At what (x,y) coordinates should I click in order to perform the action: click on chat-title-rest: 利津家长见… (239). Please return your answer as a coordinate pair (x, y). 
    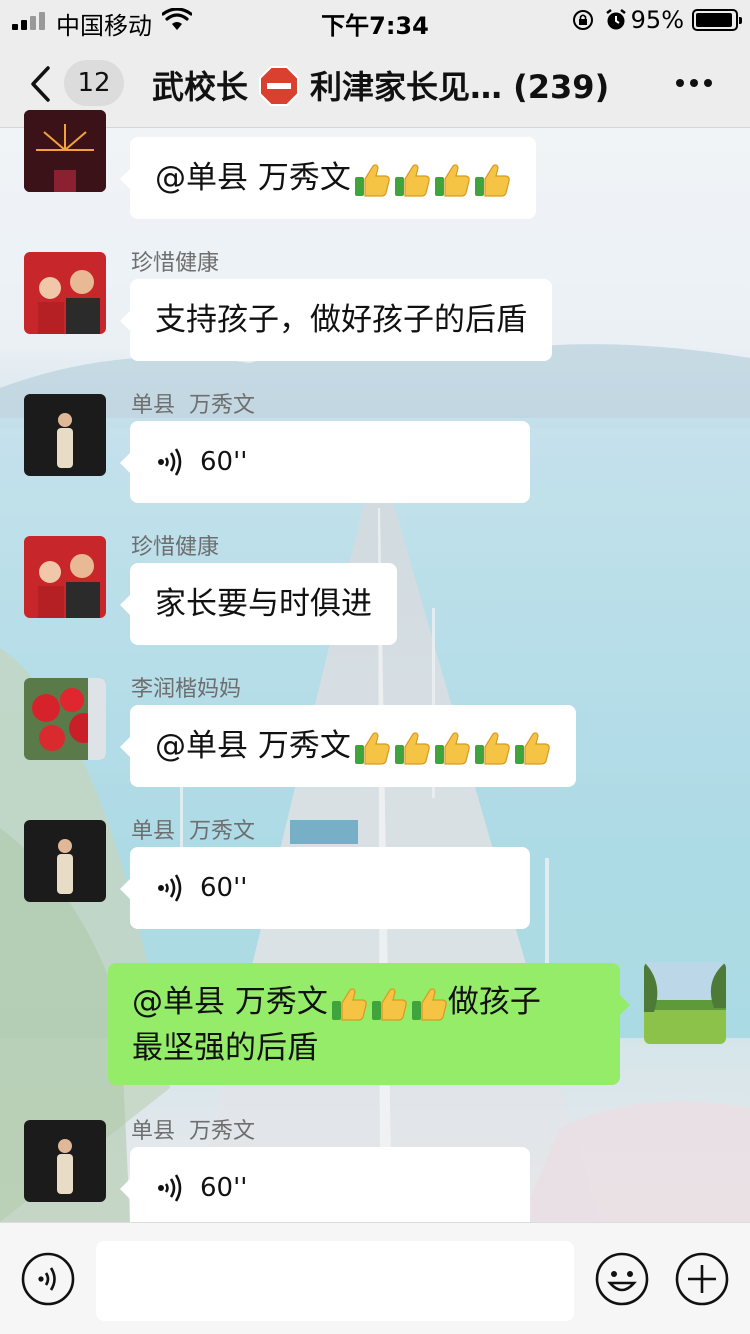
    Looking at the image, I should click on (460, 87).